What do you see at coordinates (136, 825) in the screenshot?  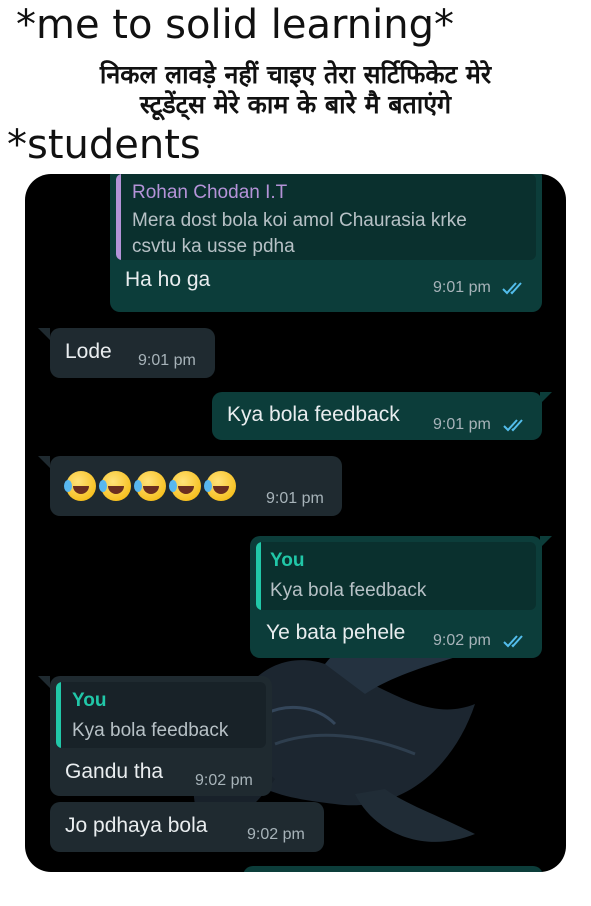 I see `message-text: Jo pdhaya bola` at bounding box center [136, 825].